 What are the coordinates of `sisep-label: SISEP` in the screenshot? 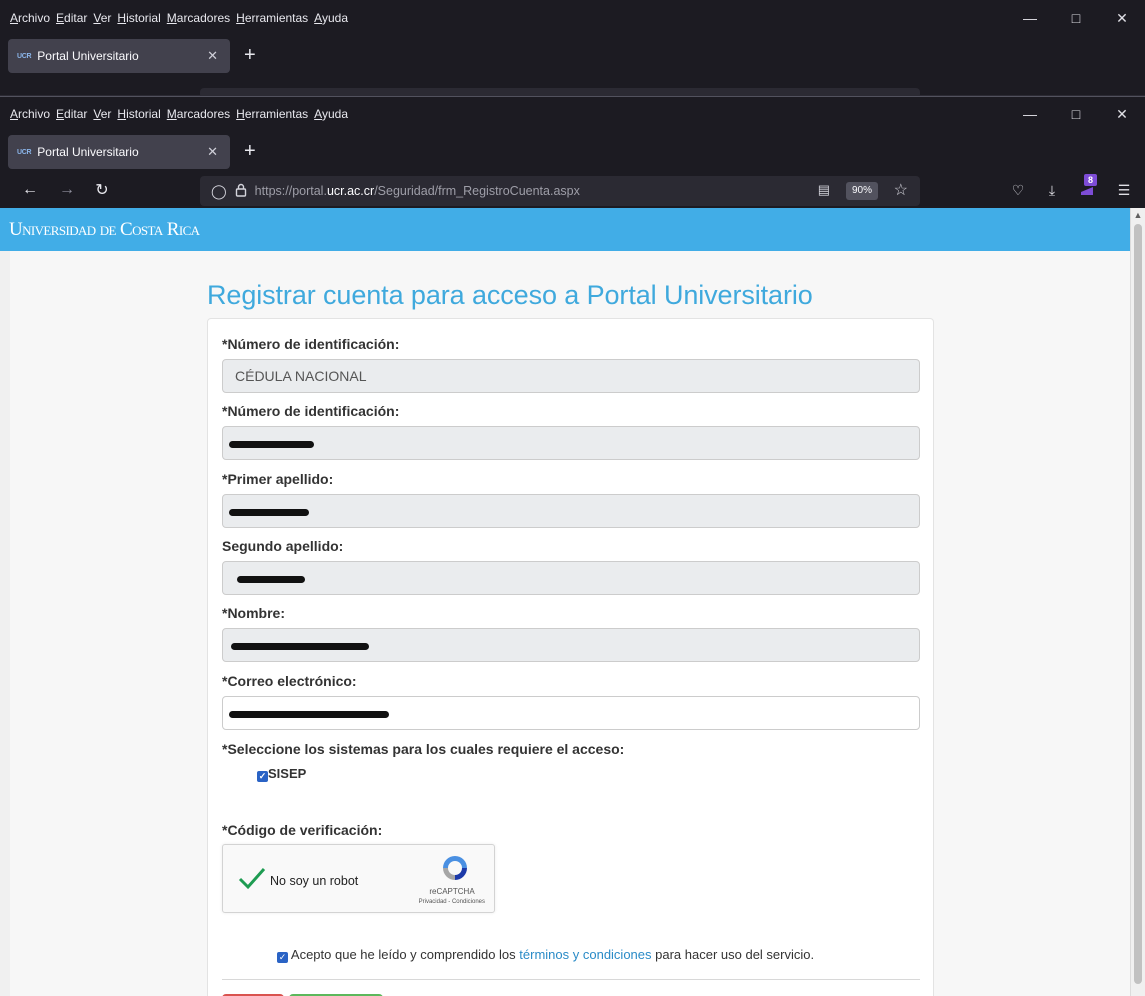 It's located at (287, 773).